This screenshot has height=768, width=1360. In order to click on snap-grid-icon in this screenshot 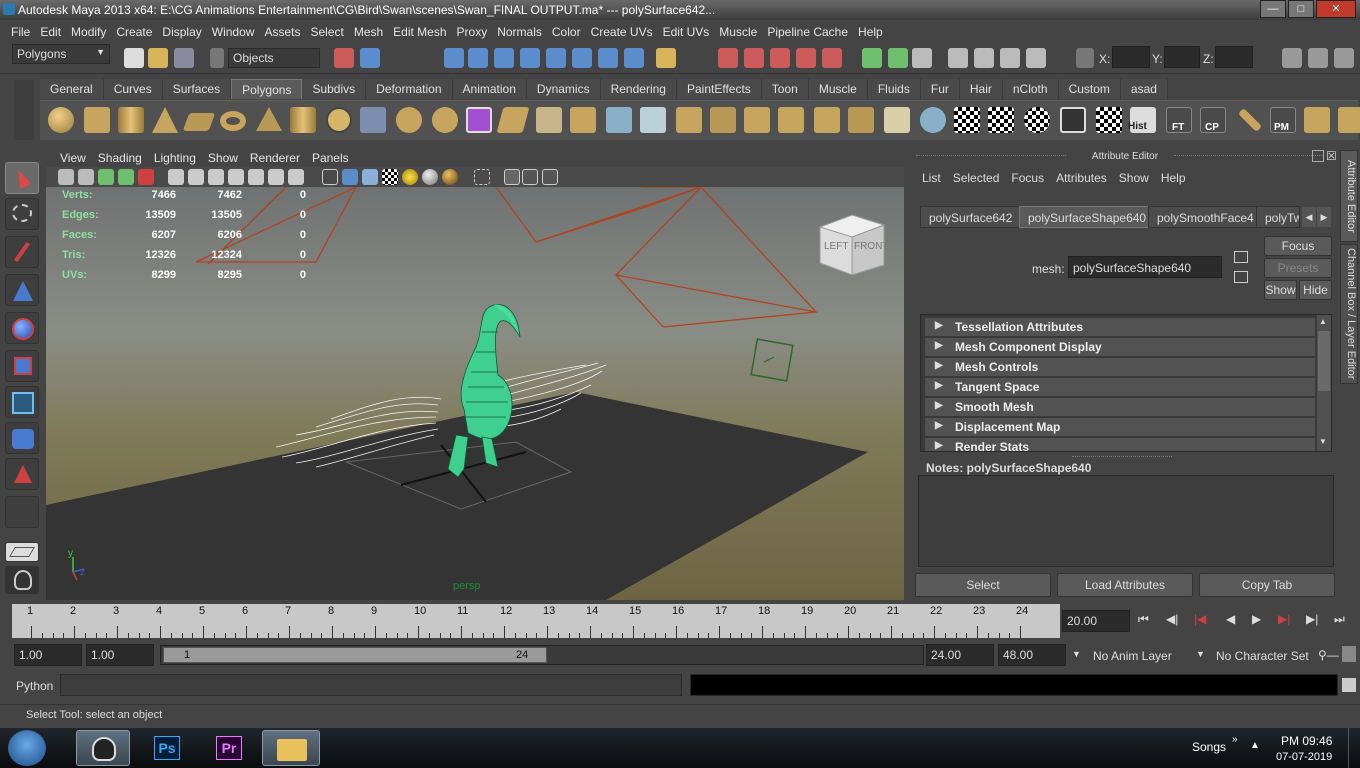, I will do `click(454, 58)`.